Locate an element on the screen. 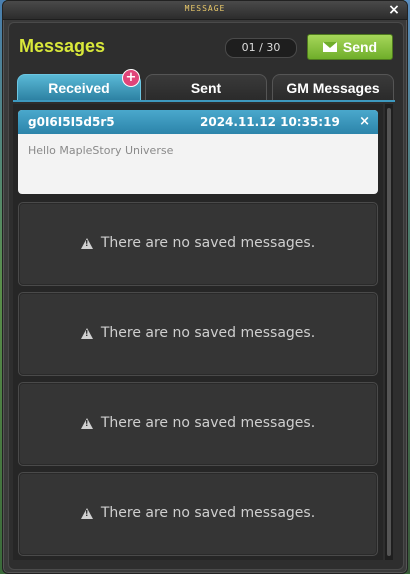 The width and height of the screenshot is (410, 574). title-bar: MESSAGE × is located at coordinates (205, 10).